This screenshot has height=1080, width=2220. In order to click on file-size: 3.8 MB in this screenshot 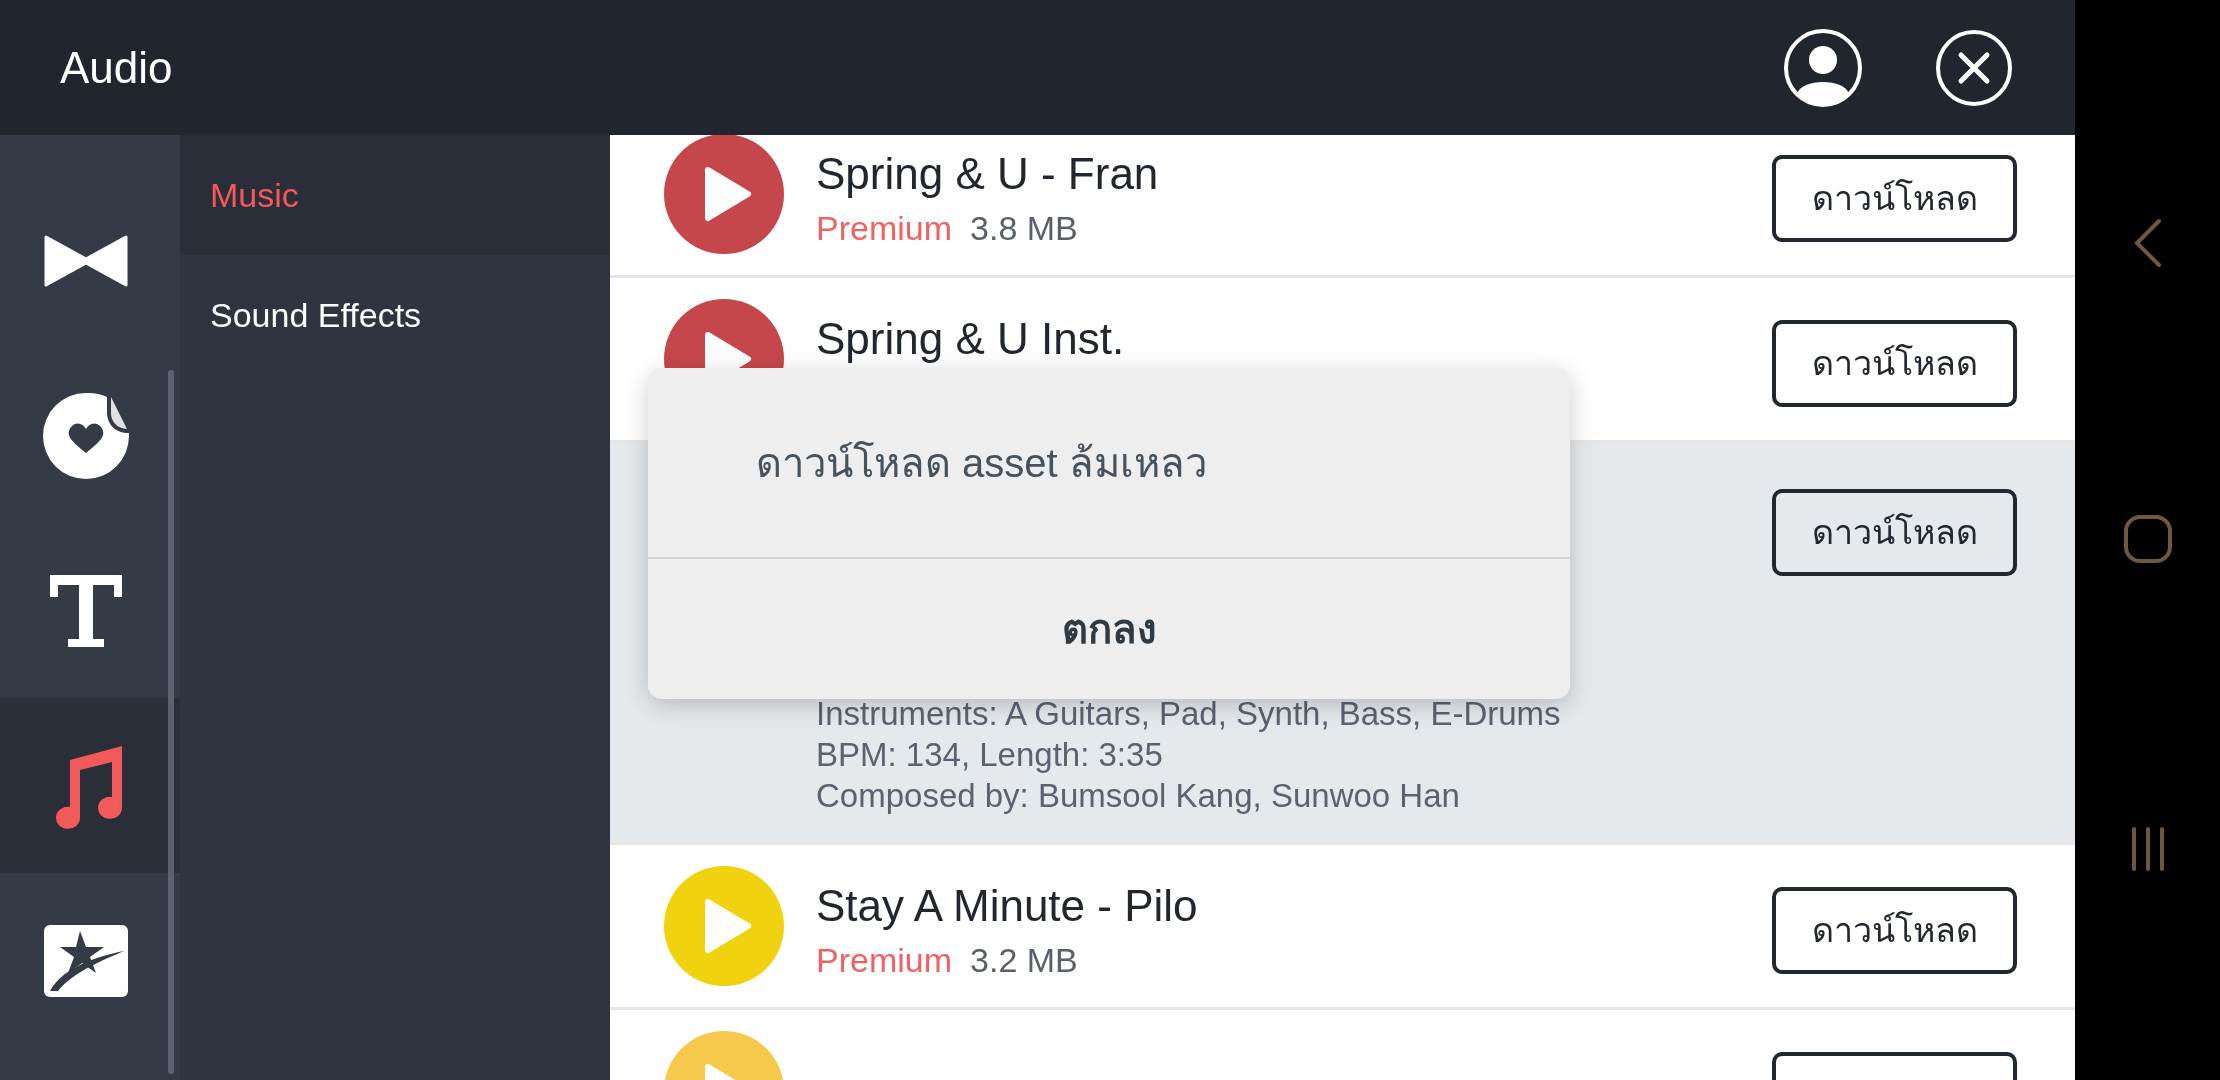, I will do `click(1024, 228)`.